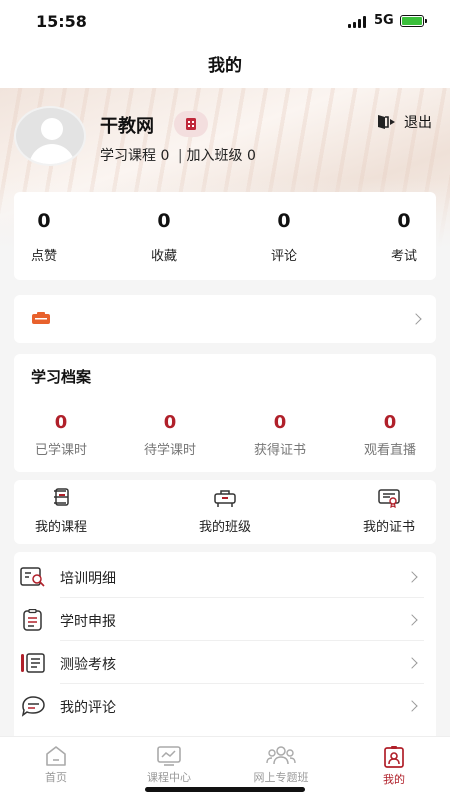 This screenshot has width=450, height=800. I want to click on logout-button: 退出, so click(404, 122).